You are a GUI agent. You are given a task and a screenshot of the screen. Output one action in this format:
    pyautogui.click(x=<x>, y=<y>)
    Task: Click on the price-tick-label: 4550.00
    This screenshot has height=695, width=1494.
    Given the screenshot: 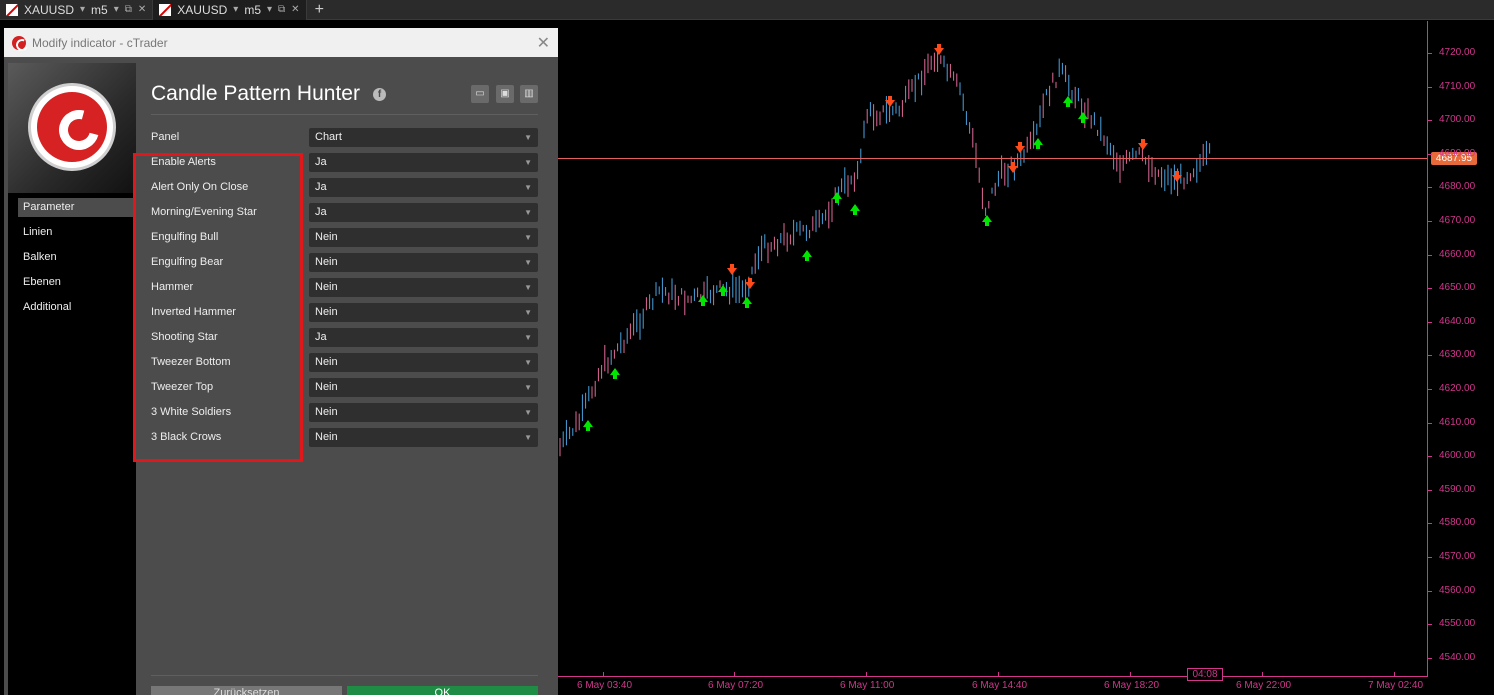 What is the action you would take?
    pyautogui.click(x=1457, y=624)
    